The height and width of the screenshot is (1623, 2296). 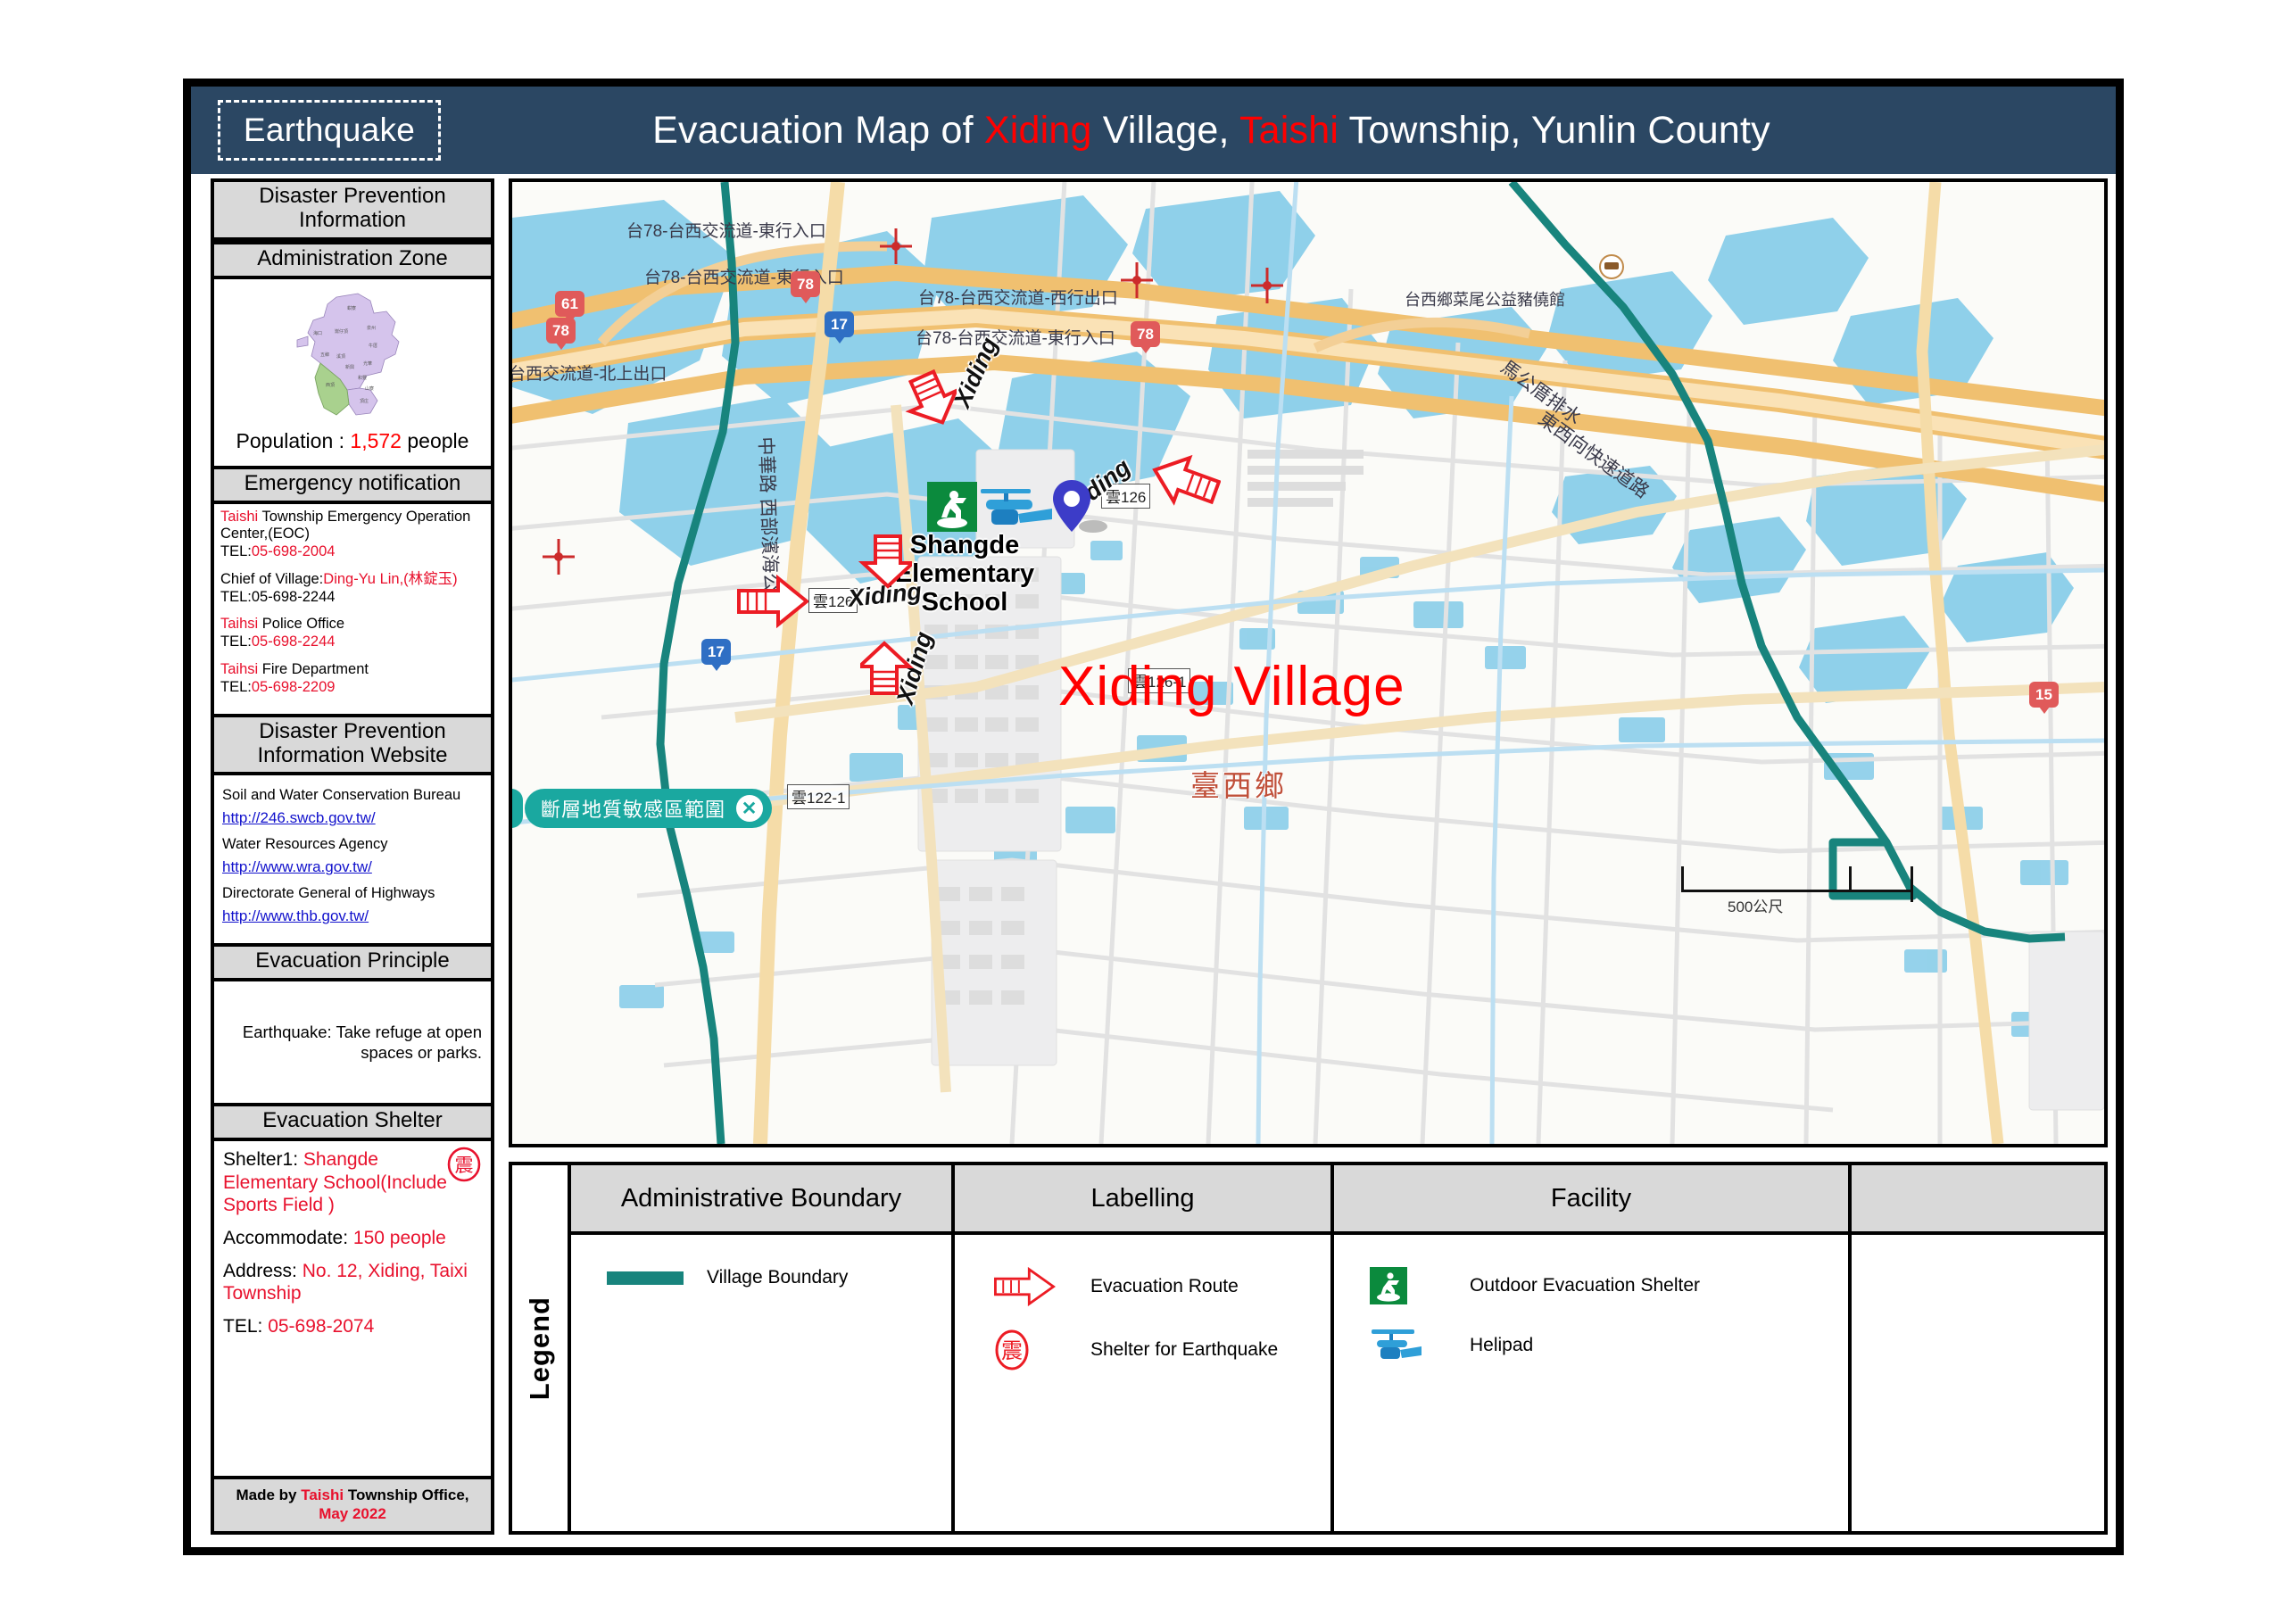 What do you see at coordinates (351, 308) in the screenshot?
I see `svg-text: 蚶寮` at bounding box center [351, 308].